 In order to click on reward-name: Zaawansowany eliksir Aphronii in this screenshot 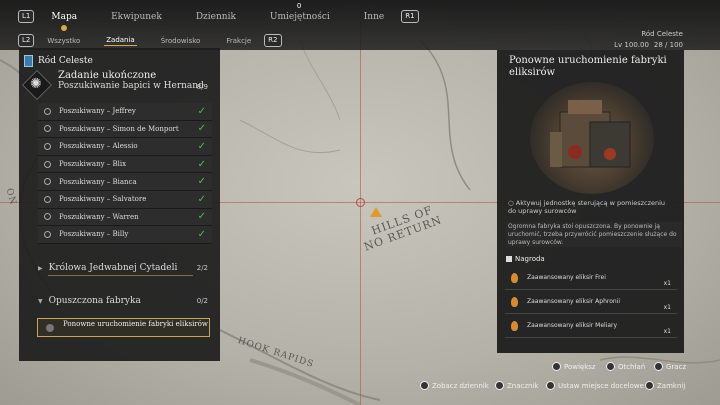, I will do `click(574, 301)`.